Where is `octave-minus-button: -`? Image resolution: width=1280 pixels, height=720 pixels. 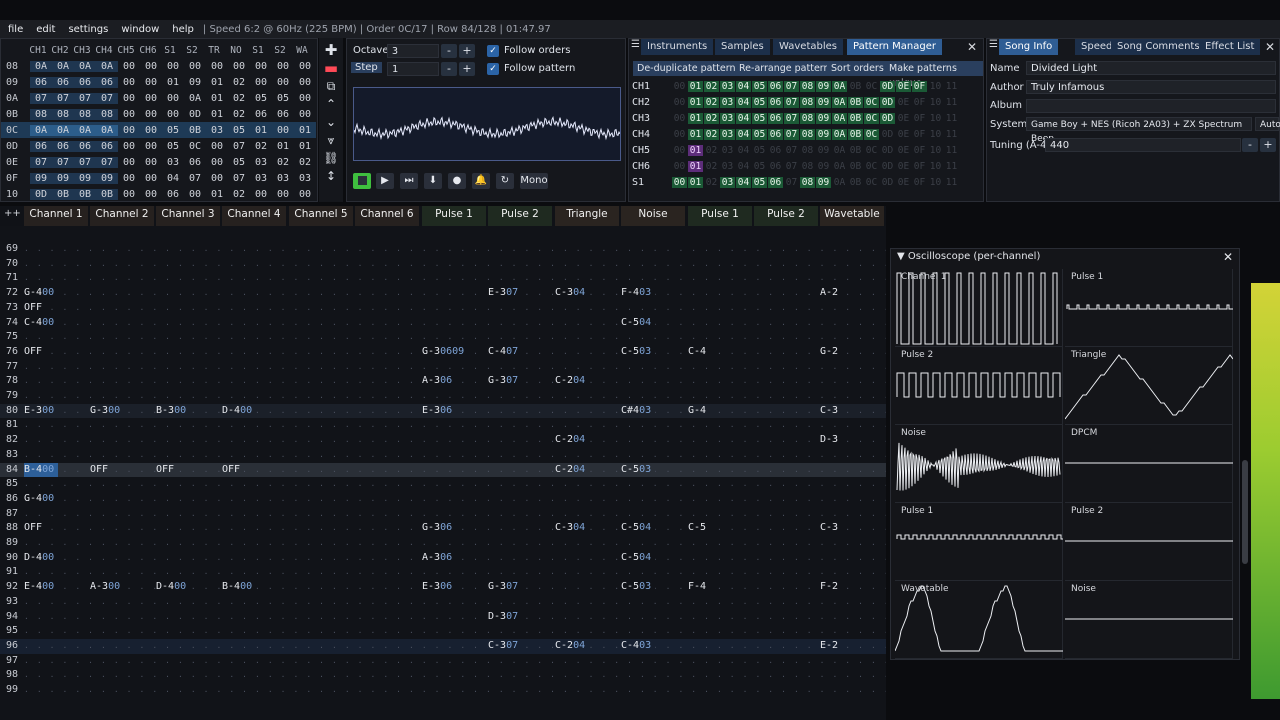
octave-minus-button: - is located at coordinates (449, 51).